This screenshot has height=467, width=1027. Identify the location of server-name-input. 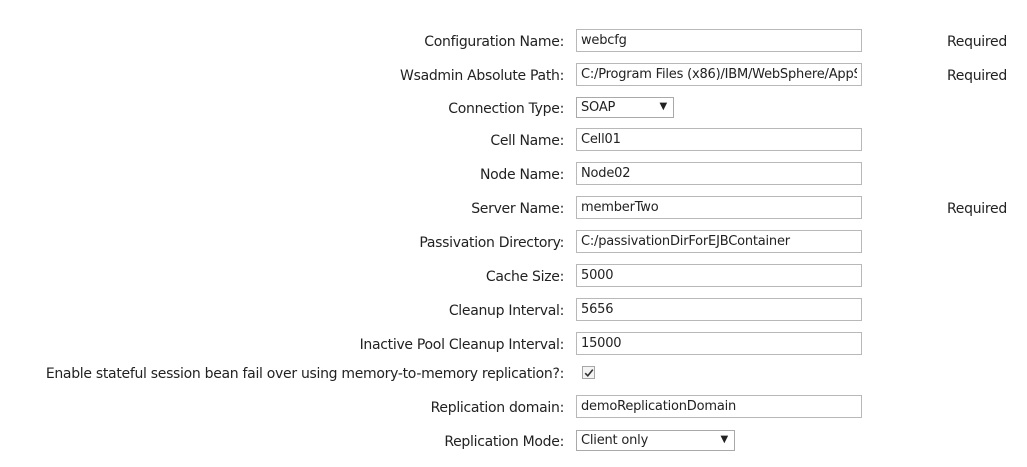
(719, 207).